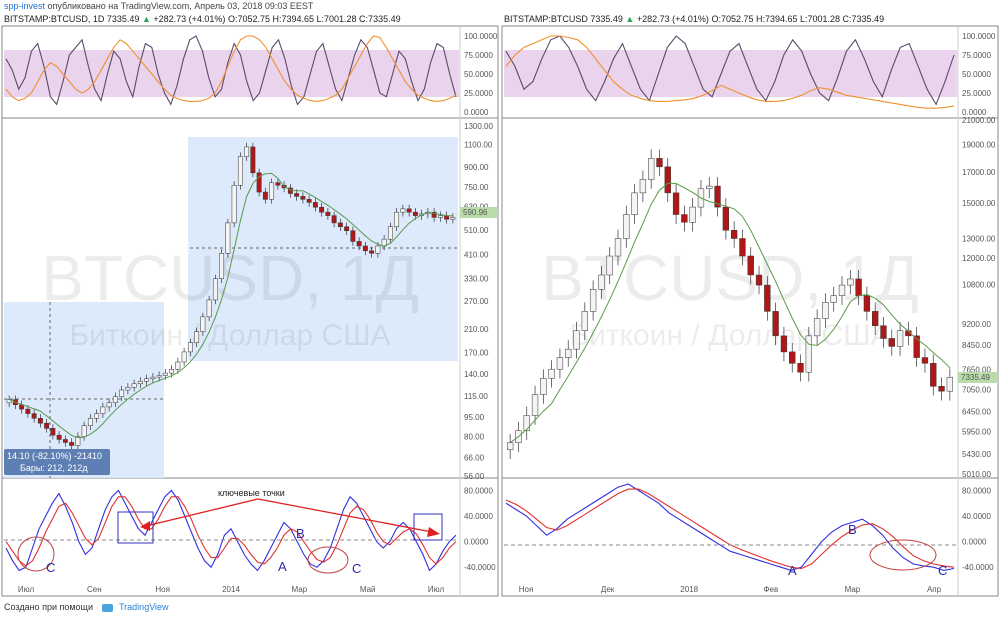 This screenshot has height=621, width=1000. I want to click on left-x-label-1: Сен, so click(94, 589).